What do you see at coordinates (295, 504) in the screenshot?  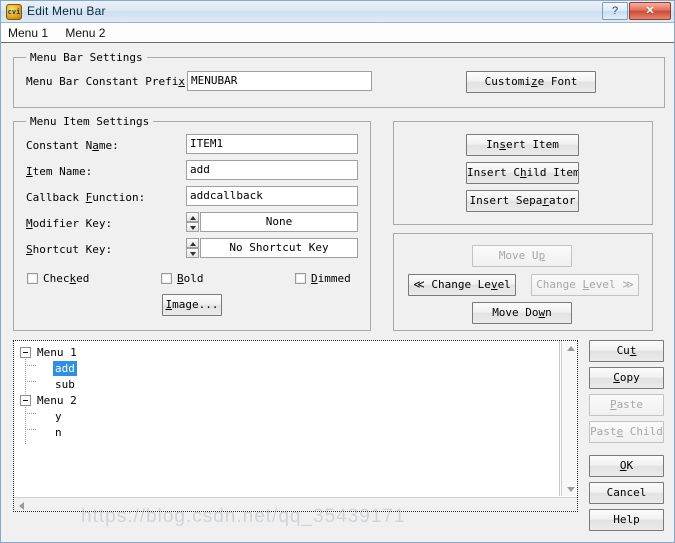 I see `tree-horizontal-scrollbar` at bounding box center [295, 504].